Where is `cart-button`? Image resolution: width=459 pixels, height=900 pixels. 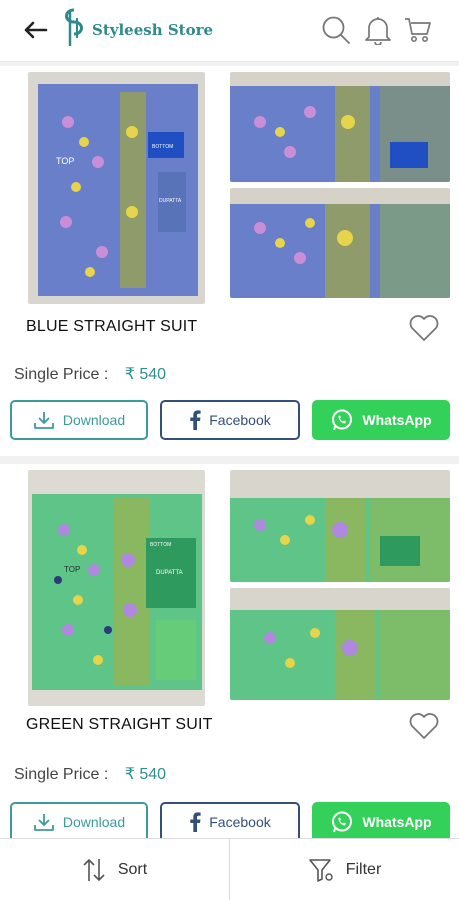
cart-button is located at coordinates (418, 30).